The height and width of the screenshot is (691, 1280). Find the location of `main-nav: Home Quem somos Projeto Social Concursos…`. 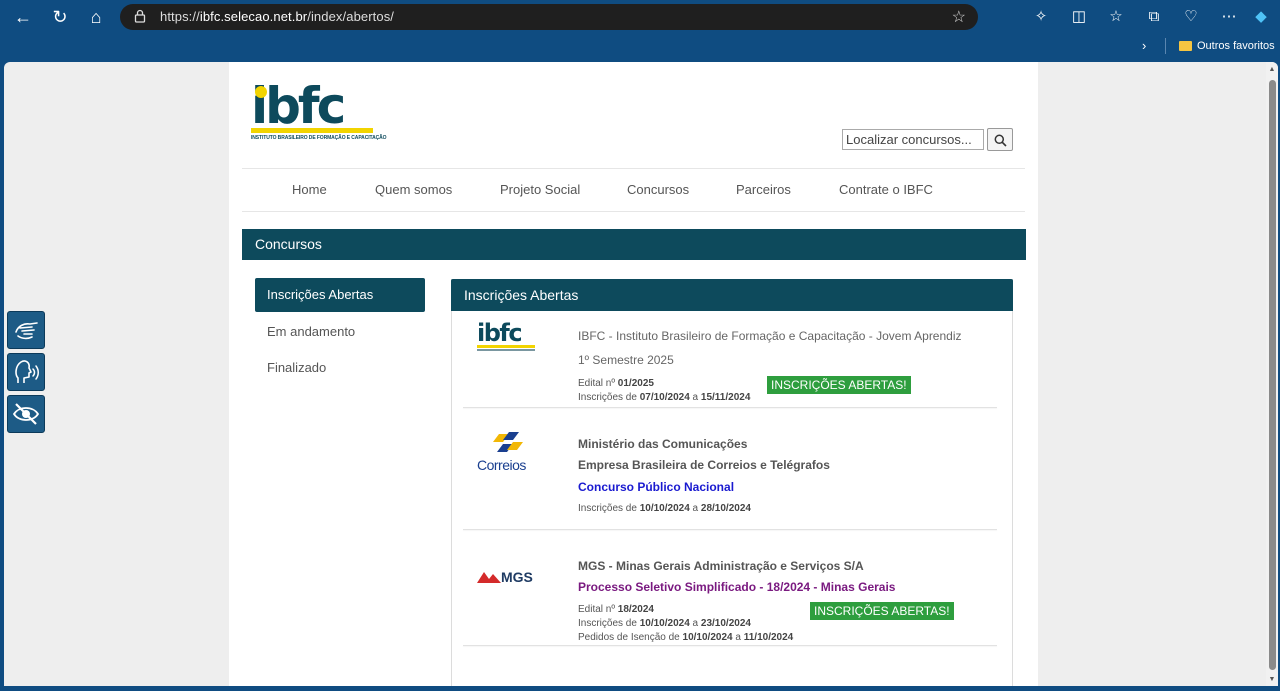

main-nav: Home Quem somos Projeto Social Concursos… is located at coordinates (633, 190).